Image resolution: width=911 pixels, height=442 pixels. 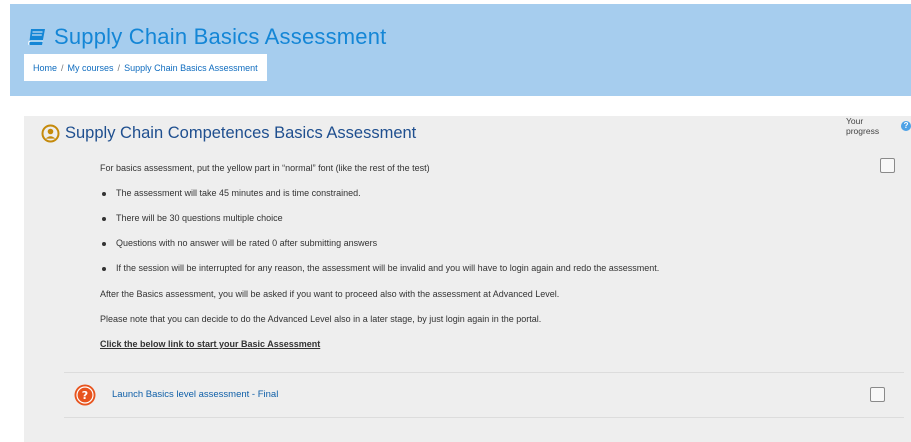 I want to click on progress-label: Your progress, so click(x=863, y=126).